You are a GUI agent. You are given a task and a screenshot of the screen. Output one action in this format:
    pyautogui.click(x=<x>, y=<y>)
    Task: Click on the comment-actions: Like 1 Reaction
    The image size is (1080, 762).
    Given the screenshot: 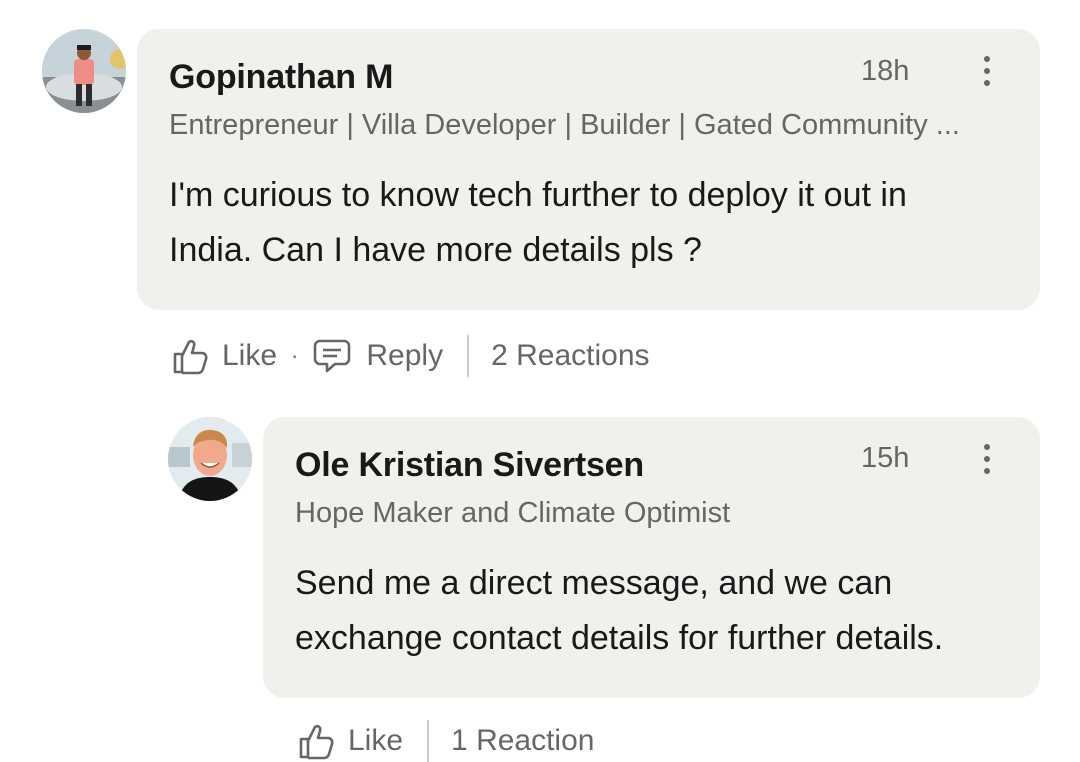 What is the action you would take?
    pyautogui.click(x=446, y=741)
    